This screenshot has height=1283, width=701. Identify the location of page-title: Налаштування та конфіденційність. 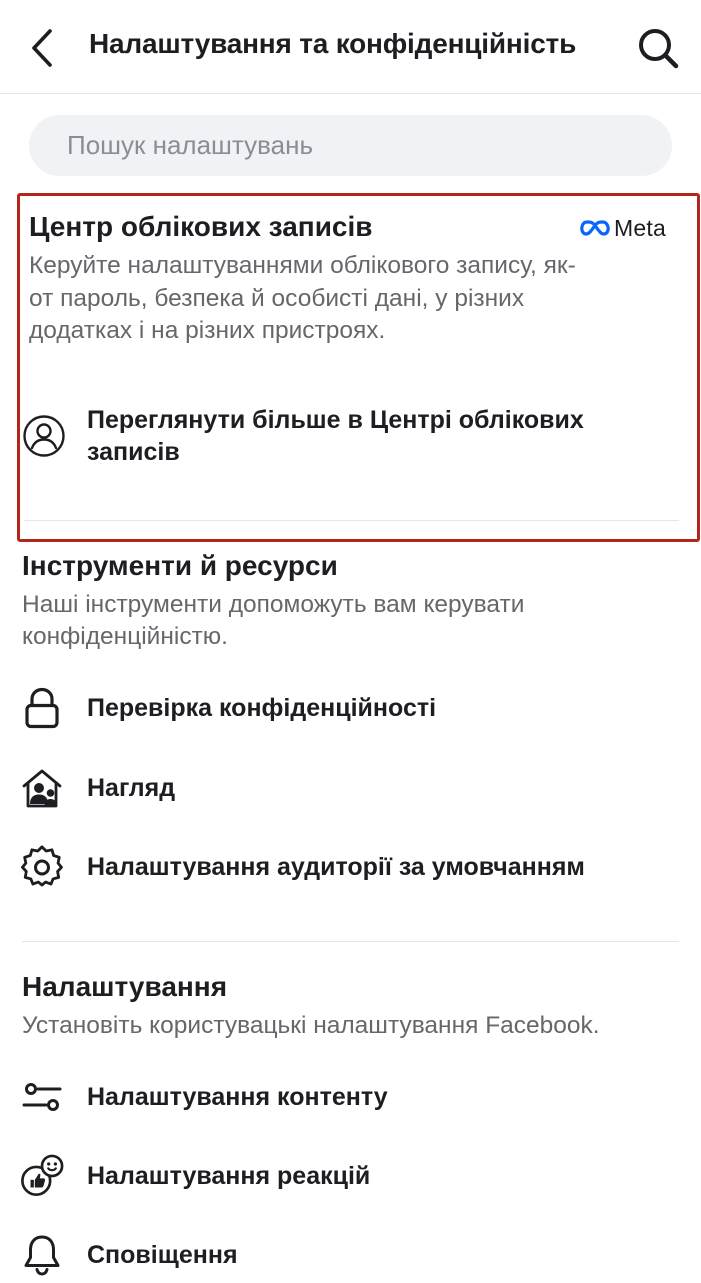
(333, 43).